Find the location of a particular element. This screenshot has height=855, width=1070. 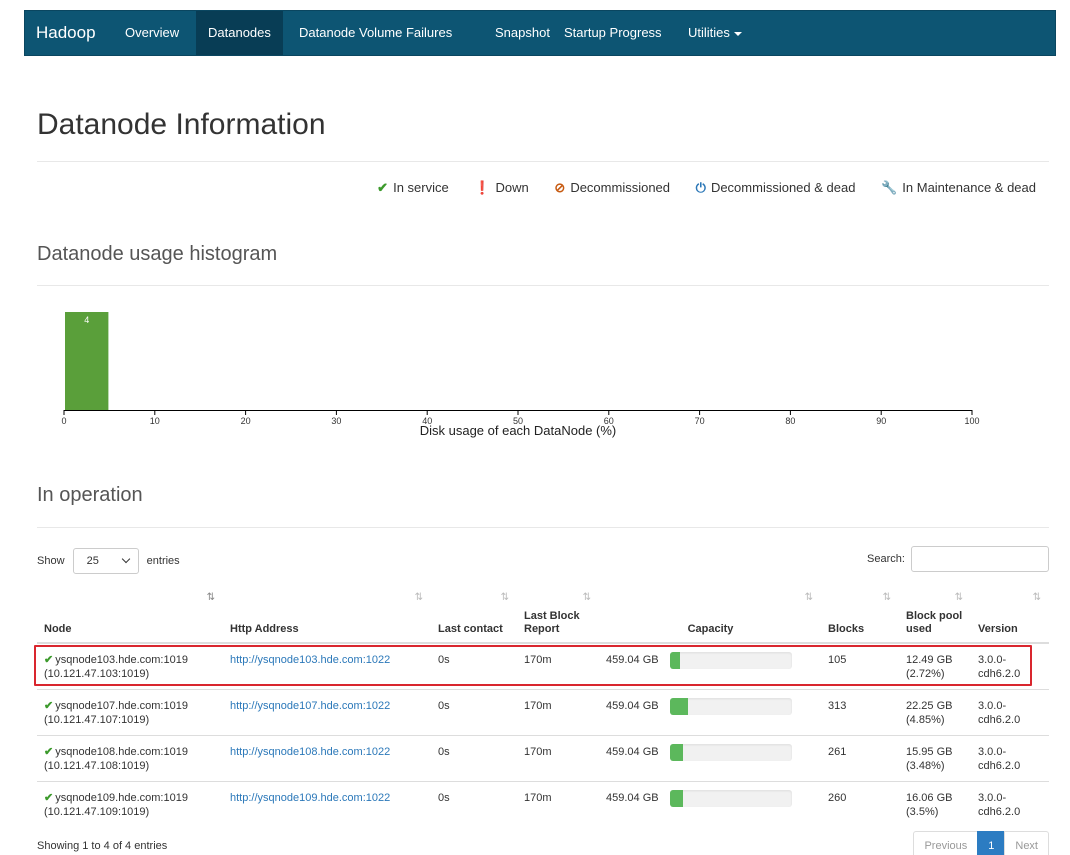

legend-decommissioned: ⊘ Decommissioned is located at coordinates (612, 187).